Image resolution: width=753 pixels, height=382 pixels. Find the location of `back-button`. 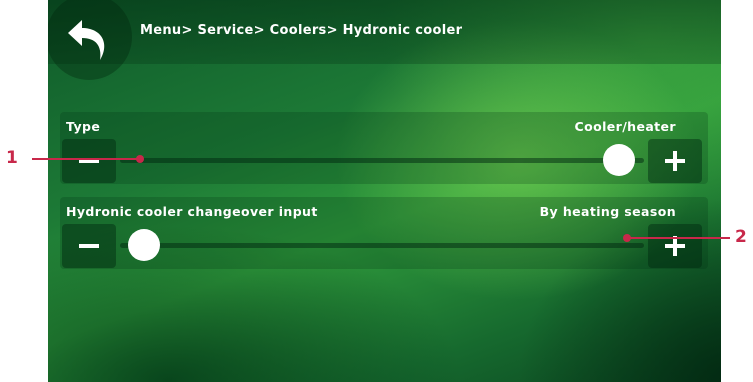

back-button is located at coordinates (88, 42).